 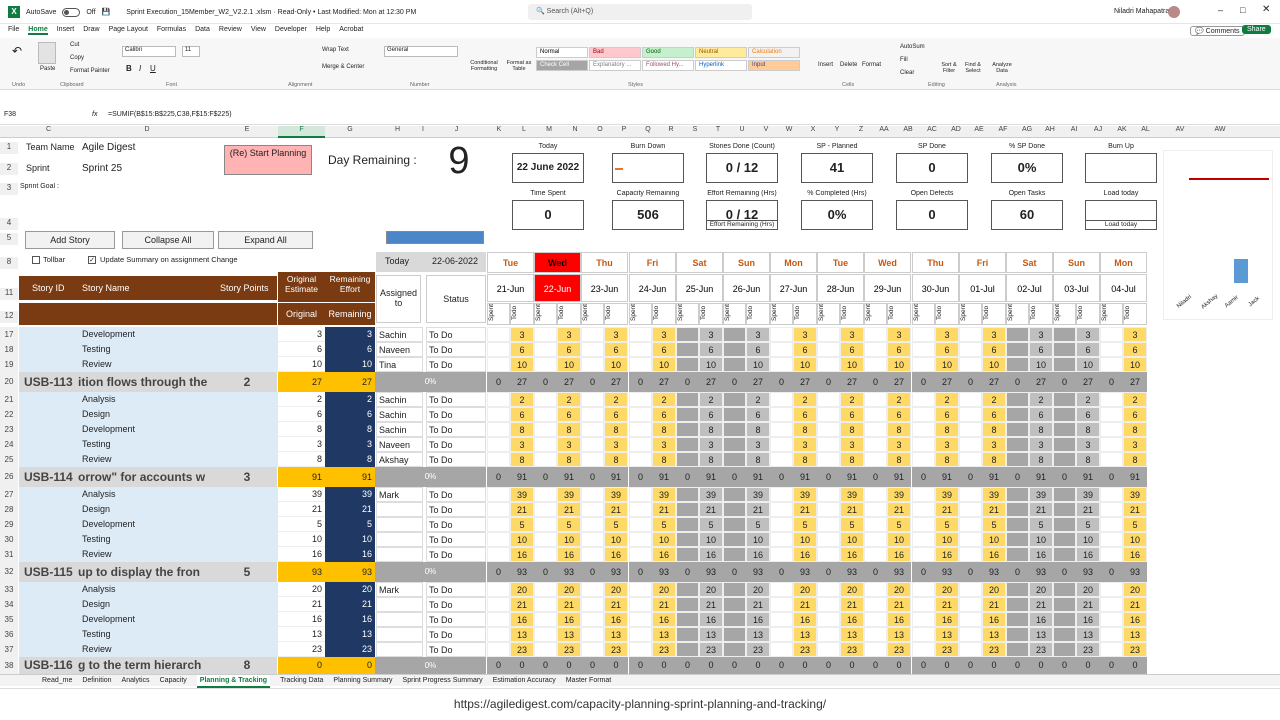 What do you see at coordinates (9, 524) in the screenshot?
I see `row-header-29: 29` at bounding box center [9, 524].